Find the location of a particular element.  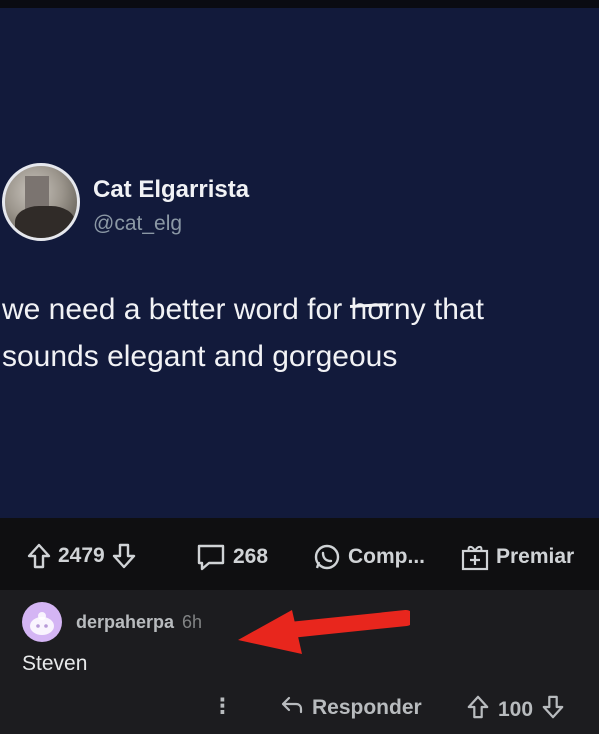

upvote-count: 2479 is located at coordinates (81, 555).